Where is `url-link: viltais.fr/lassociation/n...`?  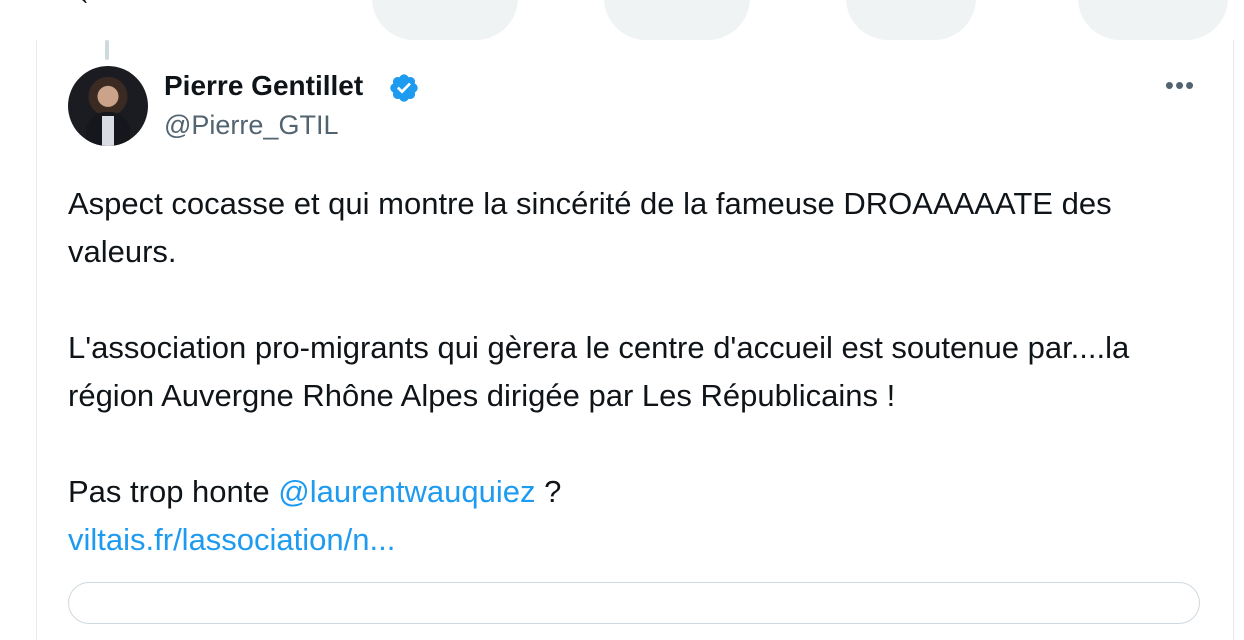
url-link: viltais.fr/lassociation/n... is located at coordinates (231, 539).